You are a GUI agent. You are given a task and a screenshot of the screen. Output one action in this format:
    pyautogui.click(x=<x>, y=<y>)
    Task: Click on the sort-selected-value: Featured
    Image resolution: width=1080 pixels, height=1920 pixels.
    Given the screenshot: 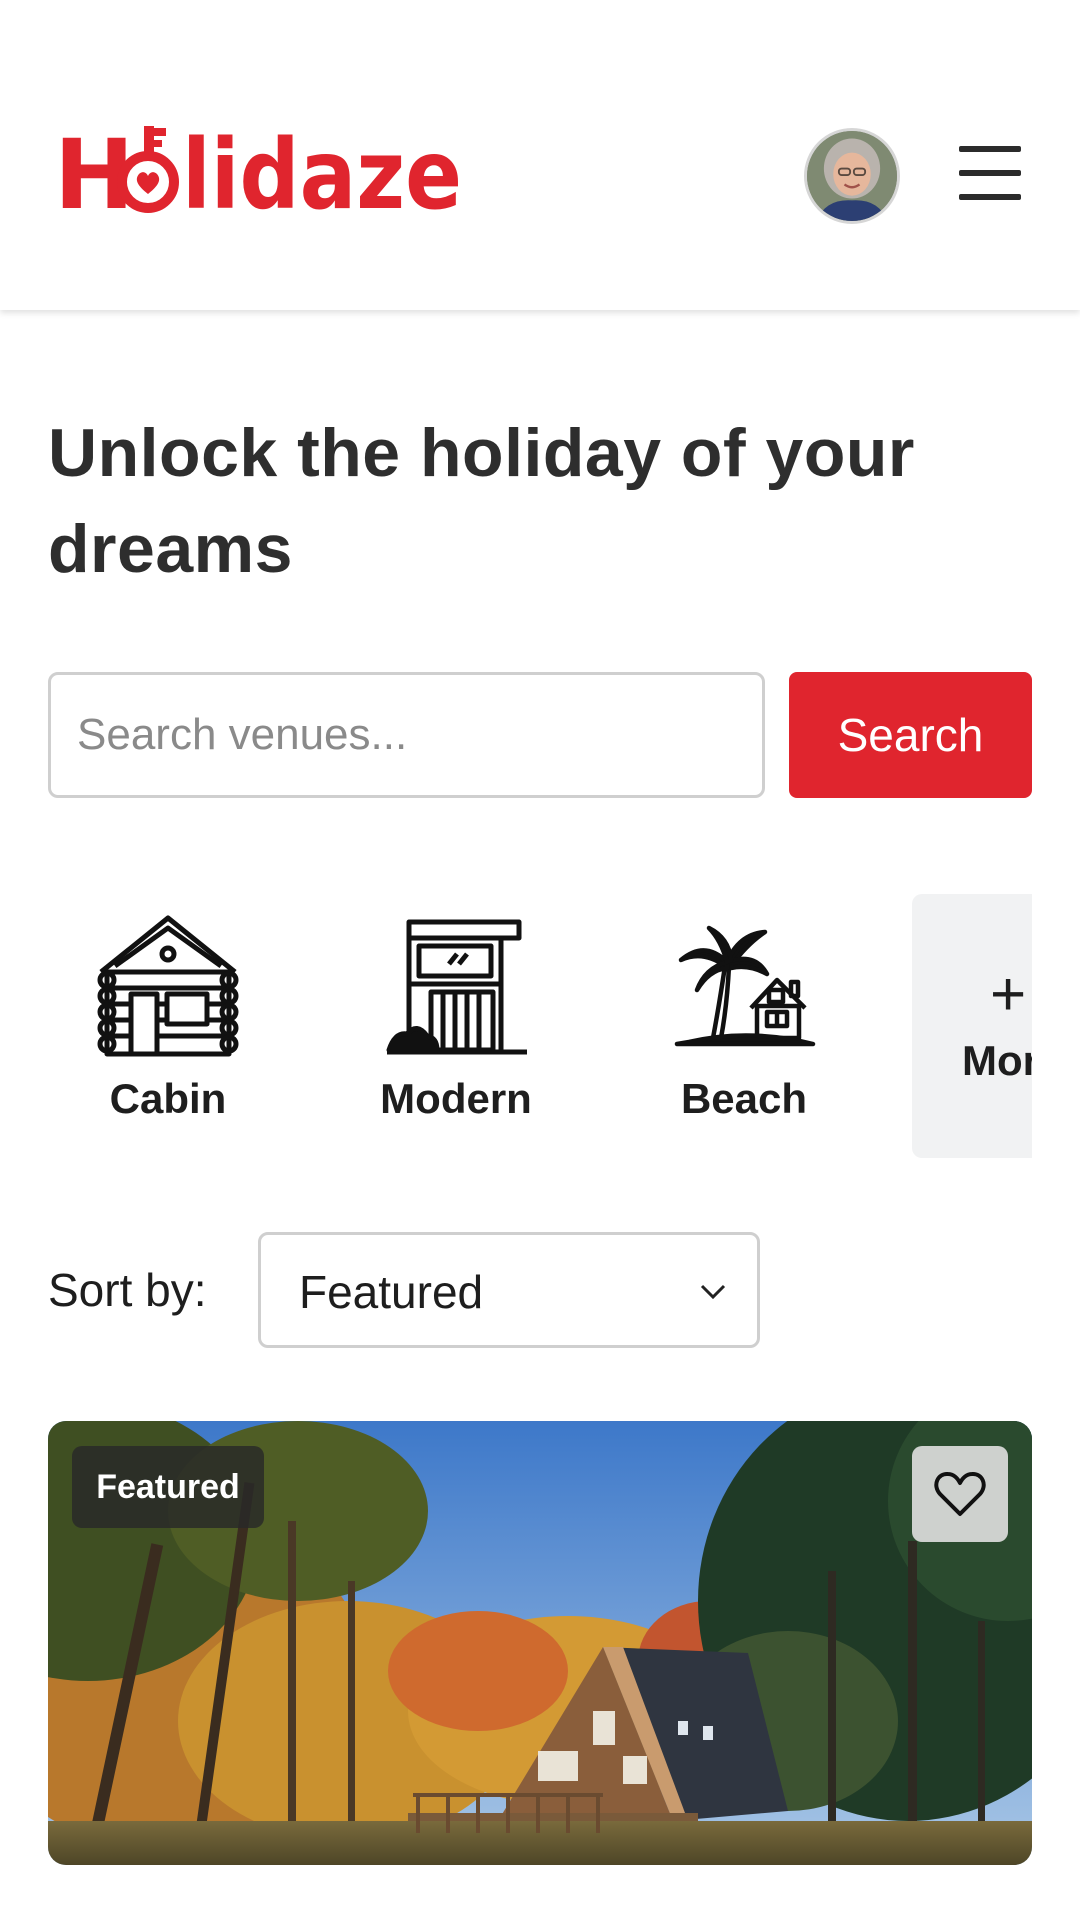 What is the action you would take?
    pyautogui.click(x=391, y=1292)
    